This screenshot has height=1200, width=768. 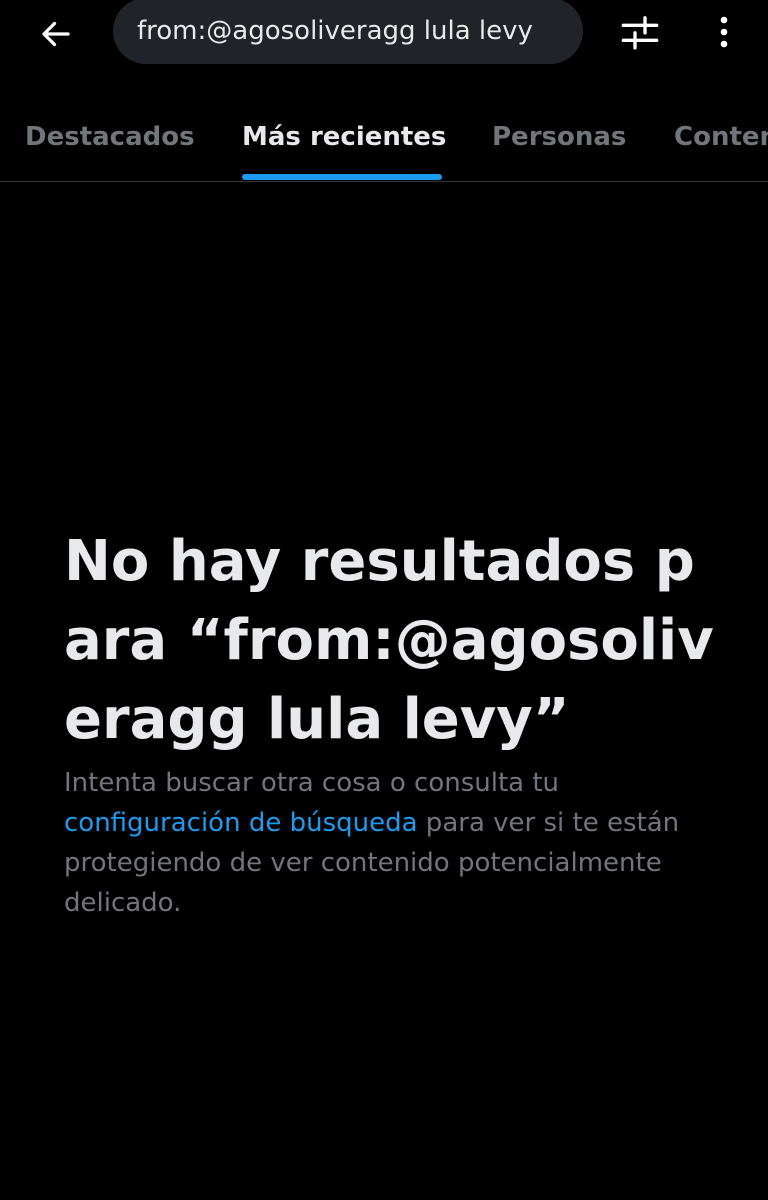 I want to click on tab-destacados: Destacados, so click(x=110, y=136).